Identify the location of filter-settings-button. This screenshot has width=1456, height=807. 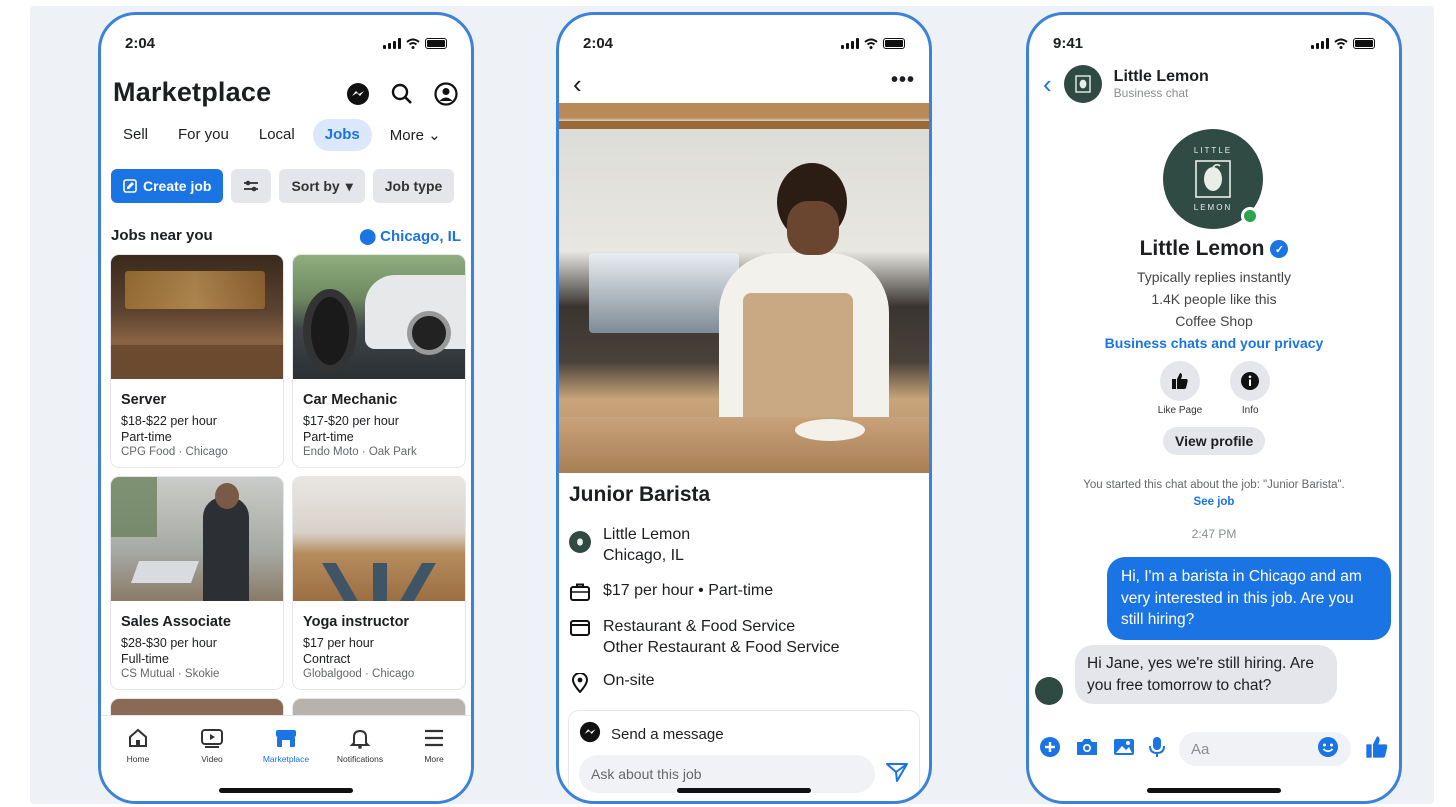
(251, 186).